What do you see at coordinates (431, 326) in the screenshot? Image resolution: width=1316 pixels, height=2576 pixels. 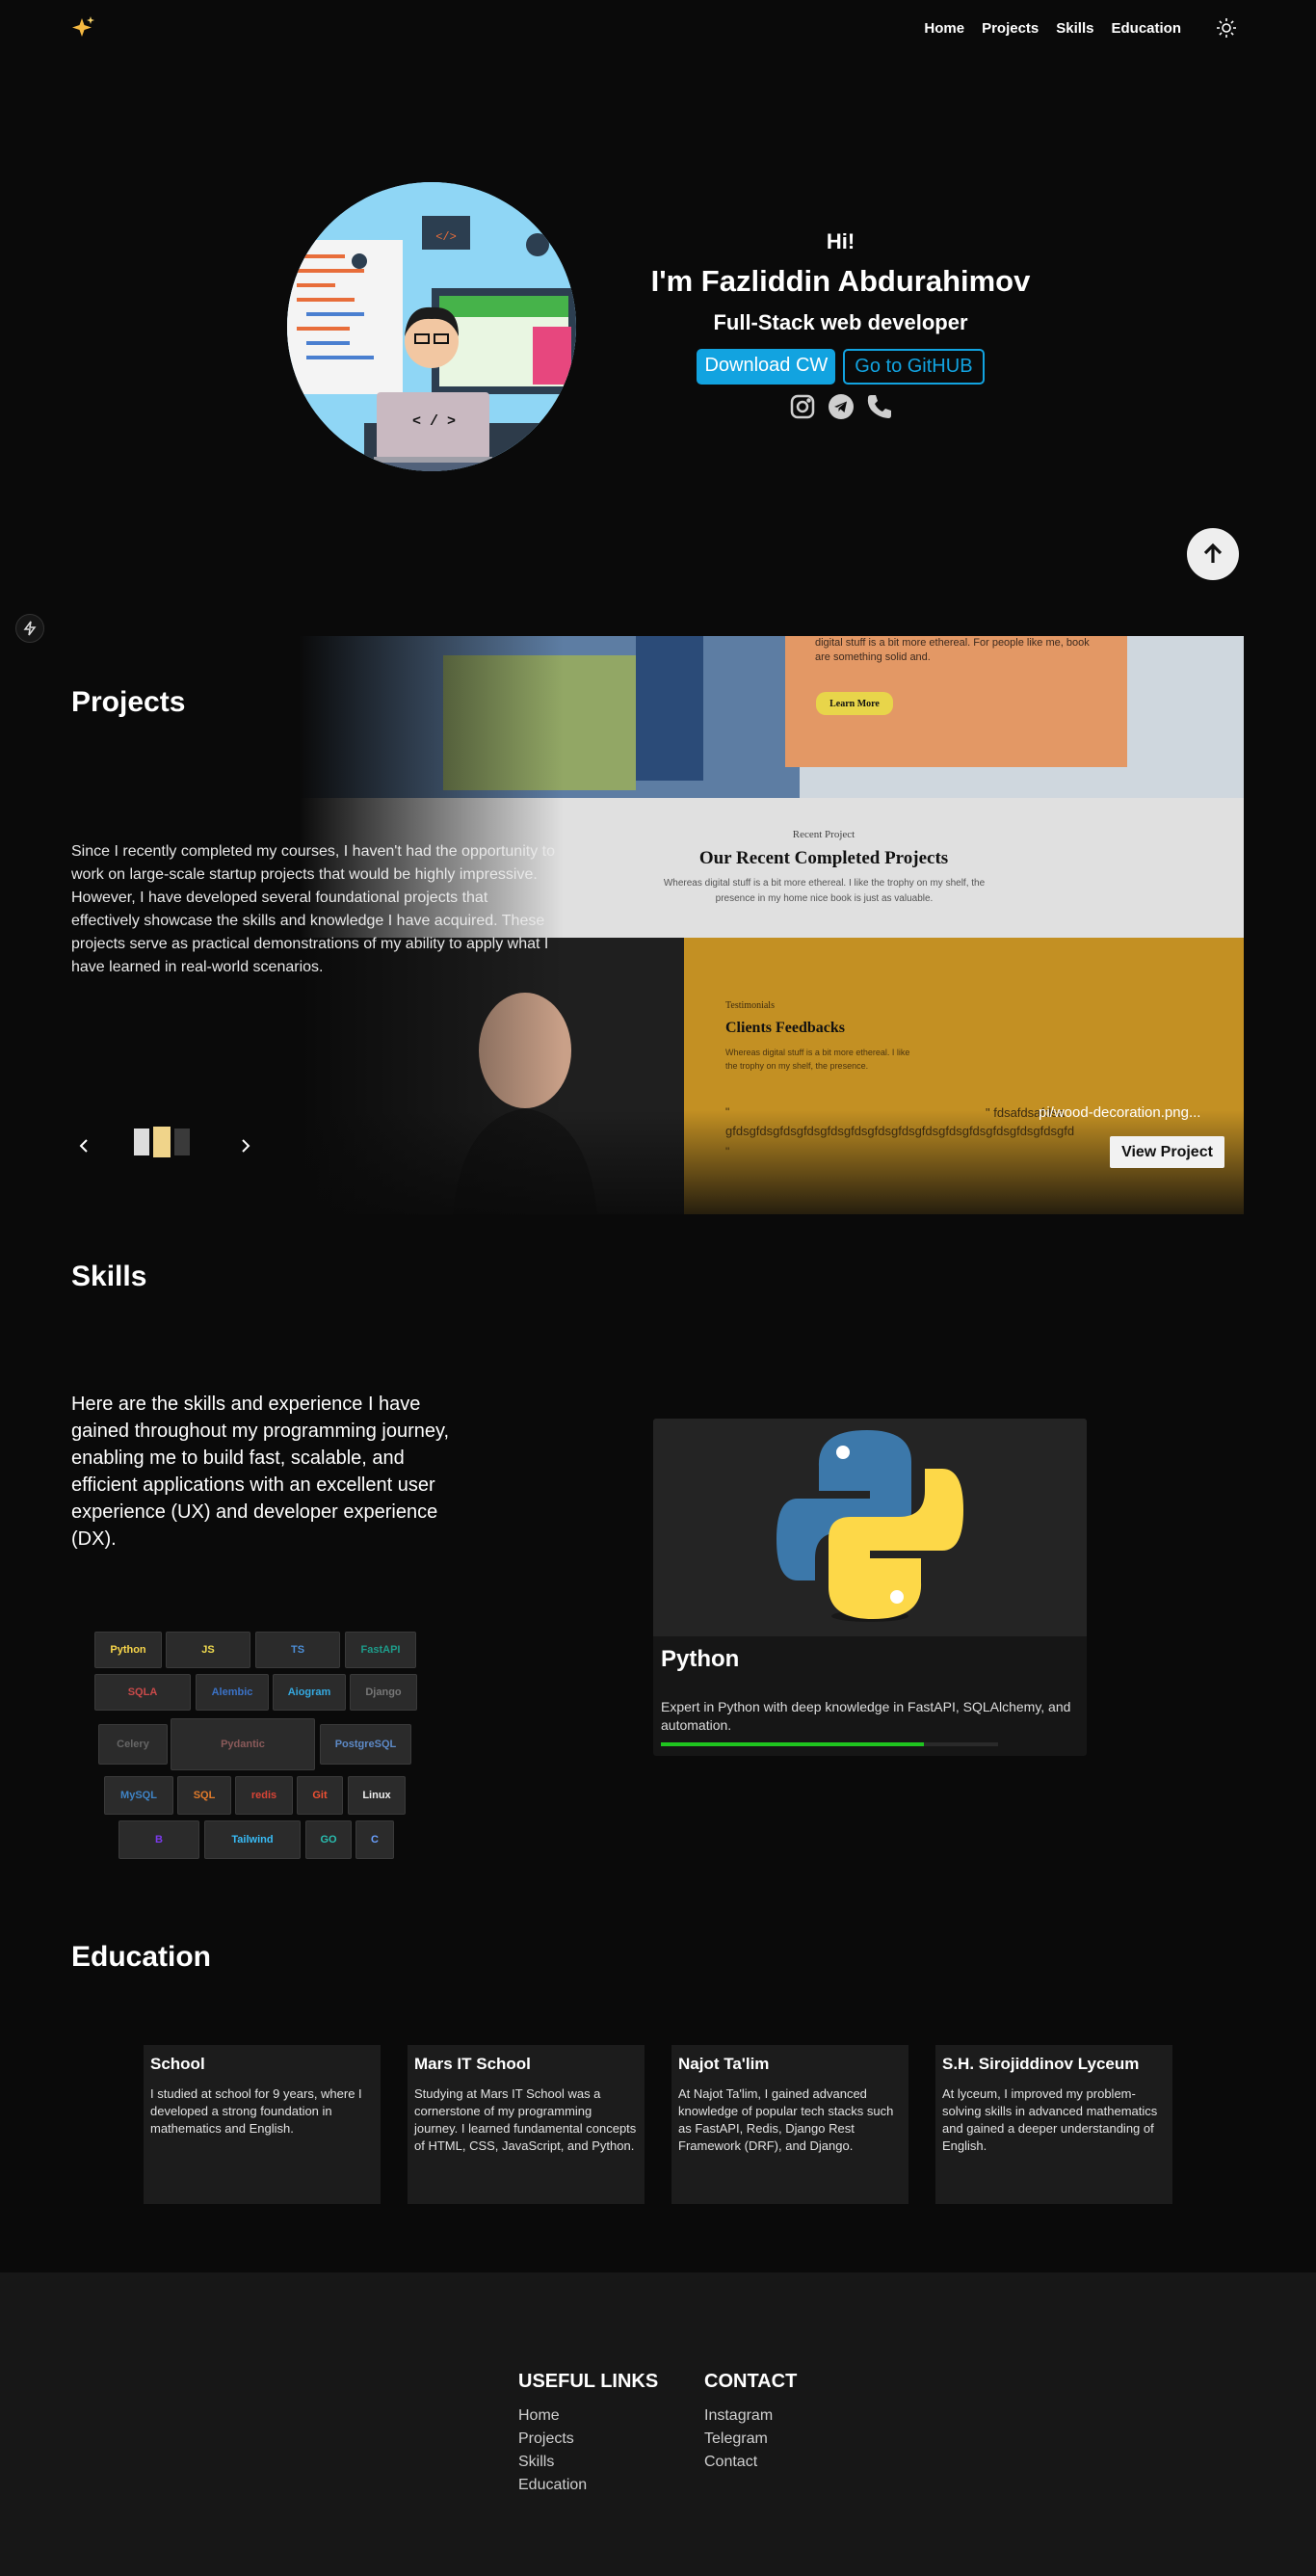 I see `avatar: </> < / >` at bounding box center [431, 326].